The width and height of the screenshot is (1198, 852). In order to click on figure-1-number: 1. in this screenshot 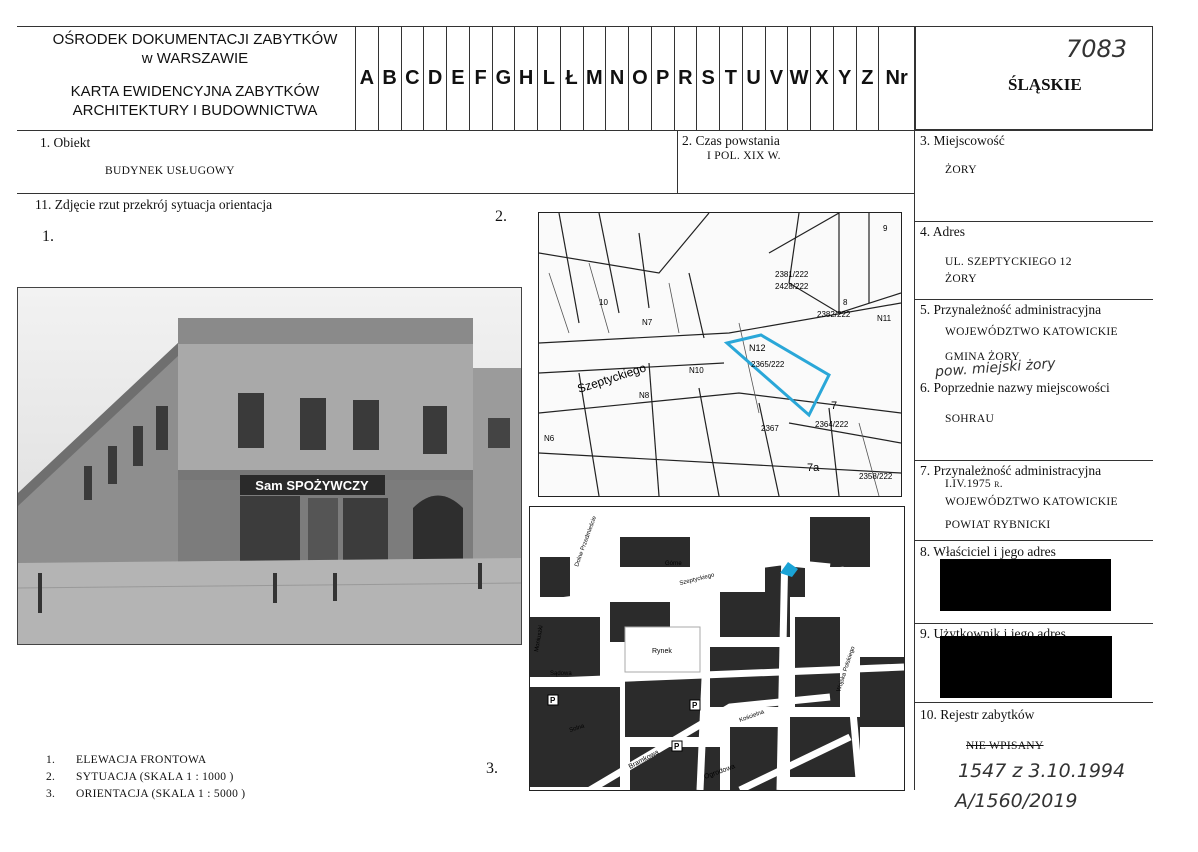, I will do `click(48, 236)`.